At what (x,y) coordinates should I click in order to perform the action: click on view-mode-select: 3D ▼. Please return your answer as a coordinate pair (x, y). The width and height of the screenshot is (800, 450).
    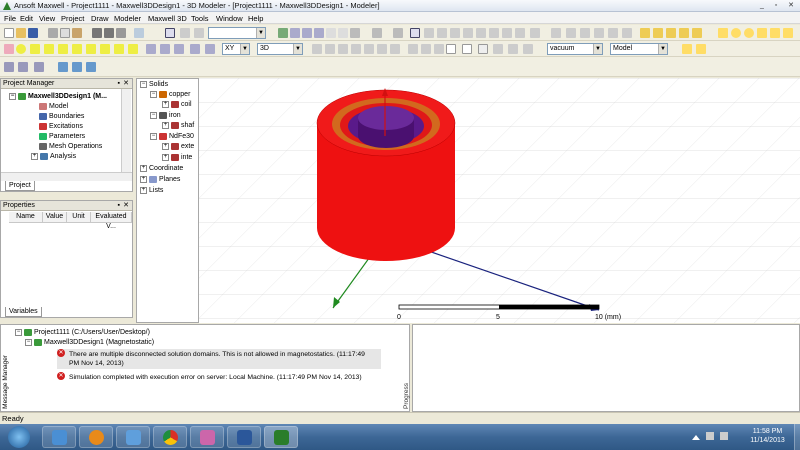
    Looking at the image, I should click on (280, 49).